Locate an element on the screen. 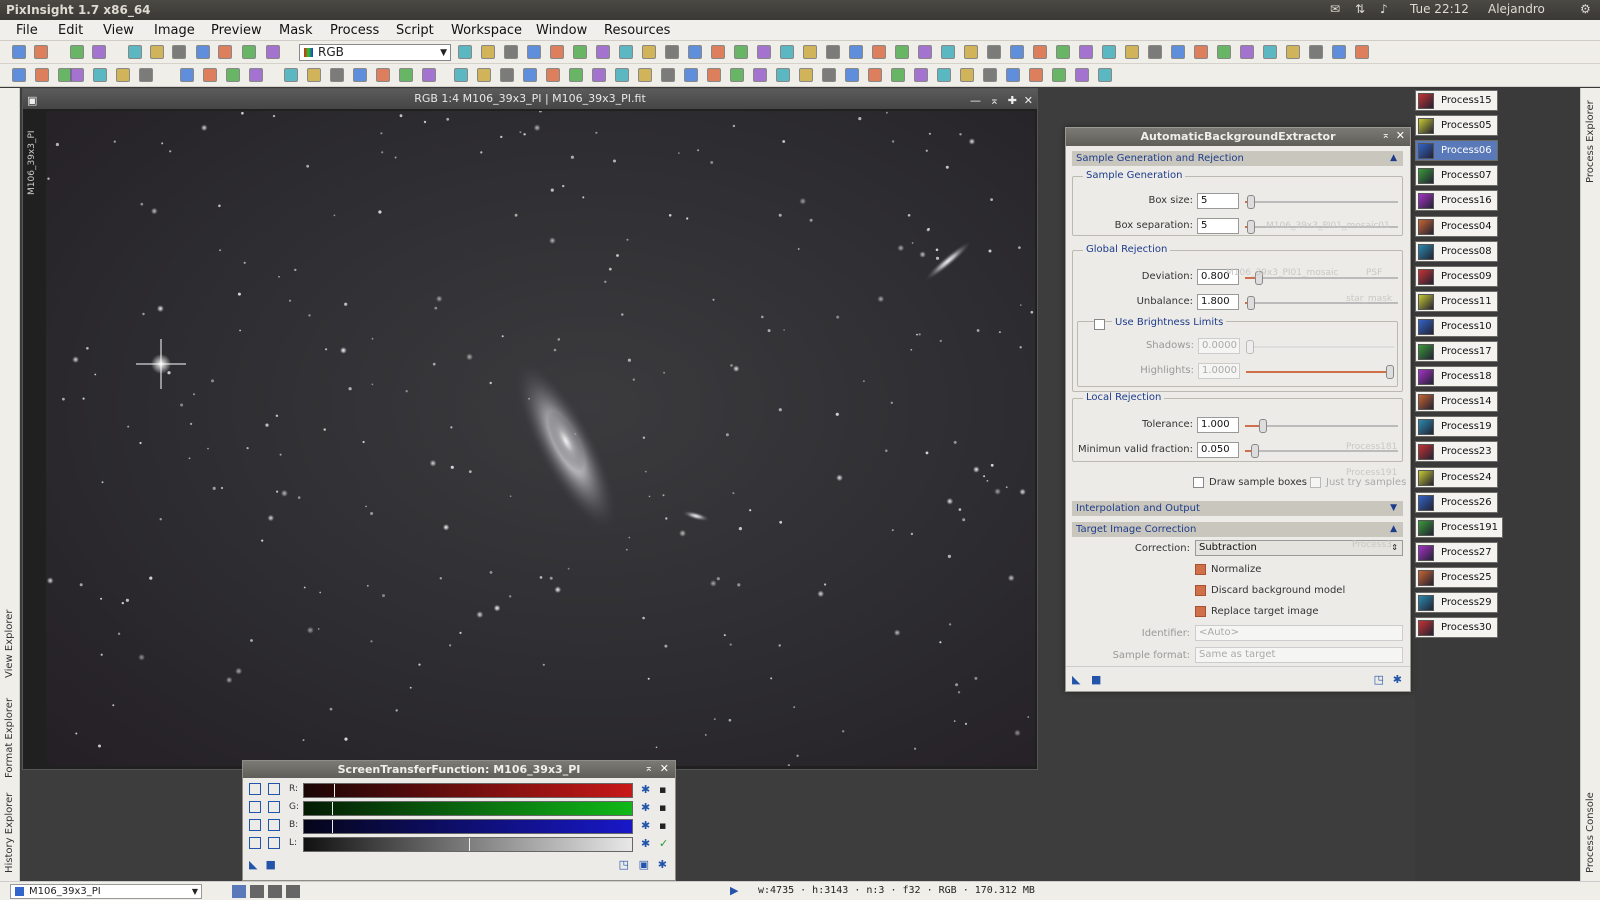 The width and height of the screenshot is (1600, 900). process-icon-process191: Process191 is located at coordinates (1459, 527).